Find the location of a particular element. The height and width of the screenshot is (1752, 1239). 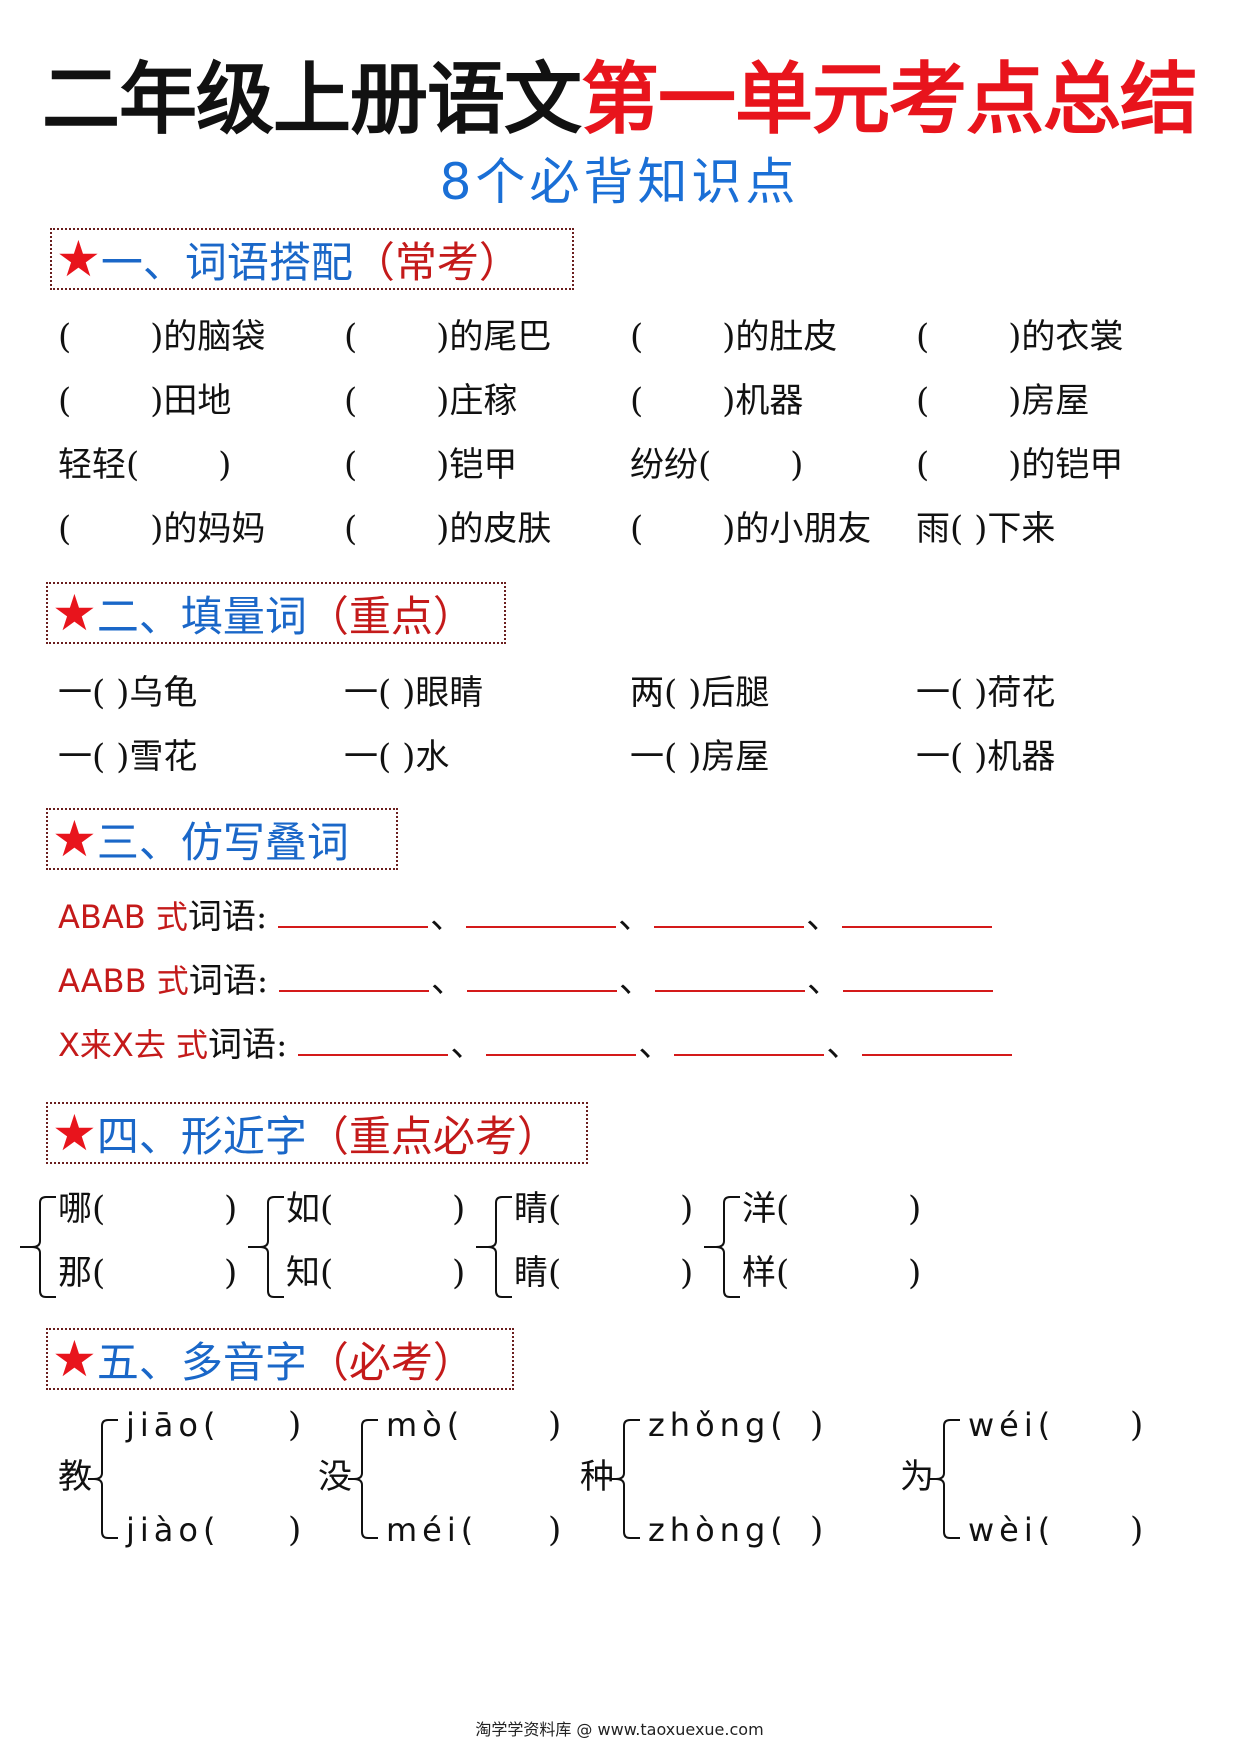

section-tag: （必考） is located at coordinates (390, 1362).